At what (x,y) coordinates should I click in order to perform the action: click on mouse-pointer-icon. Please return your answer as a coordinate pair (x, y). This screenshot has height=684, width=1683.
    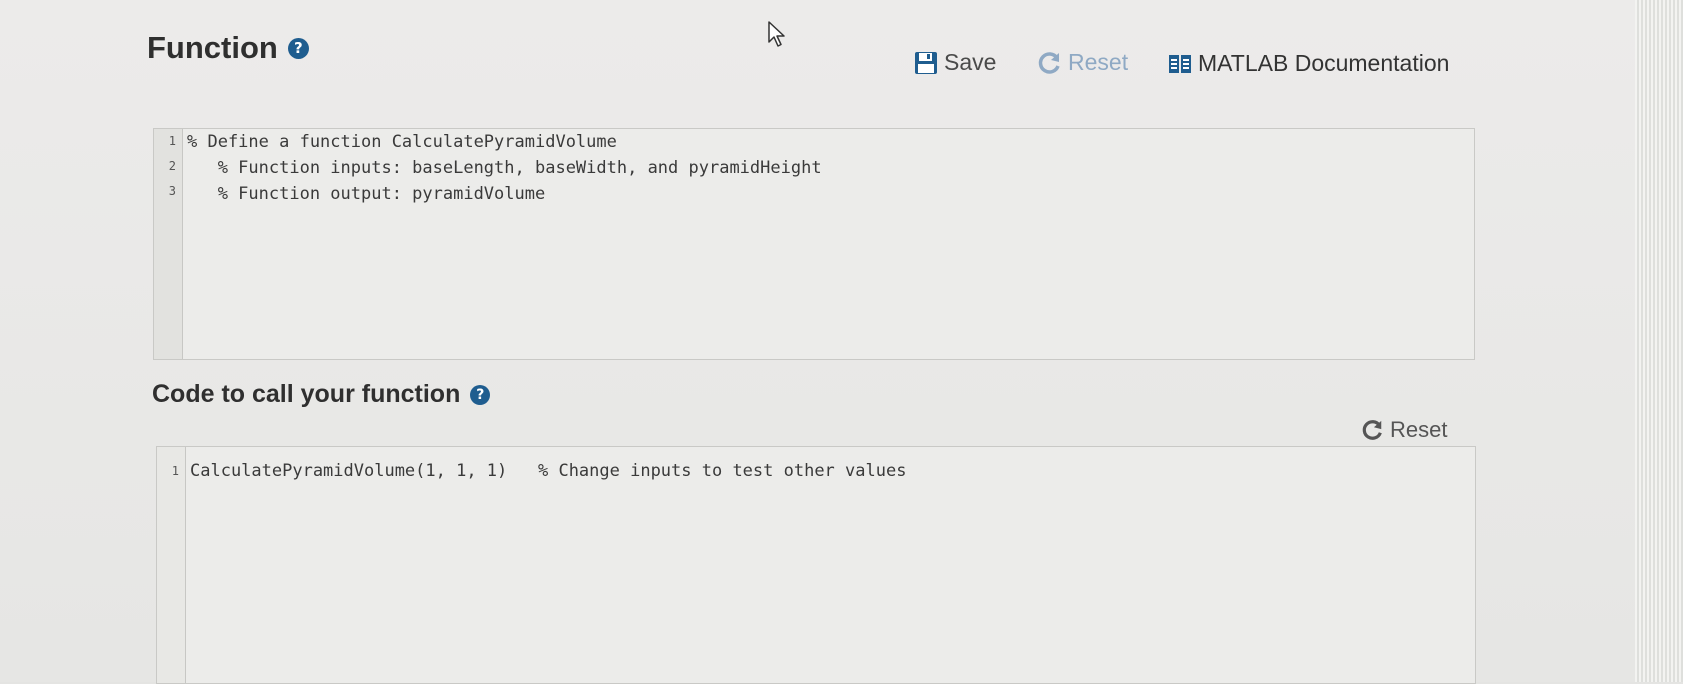
    Looking at the image, I should click on (778, 36).